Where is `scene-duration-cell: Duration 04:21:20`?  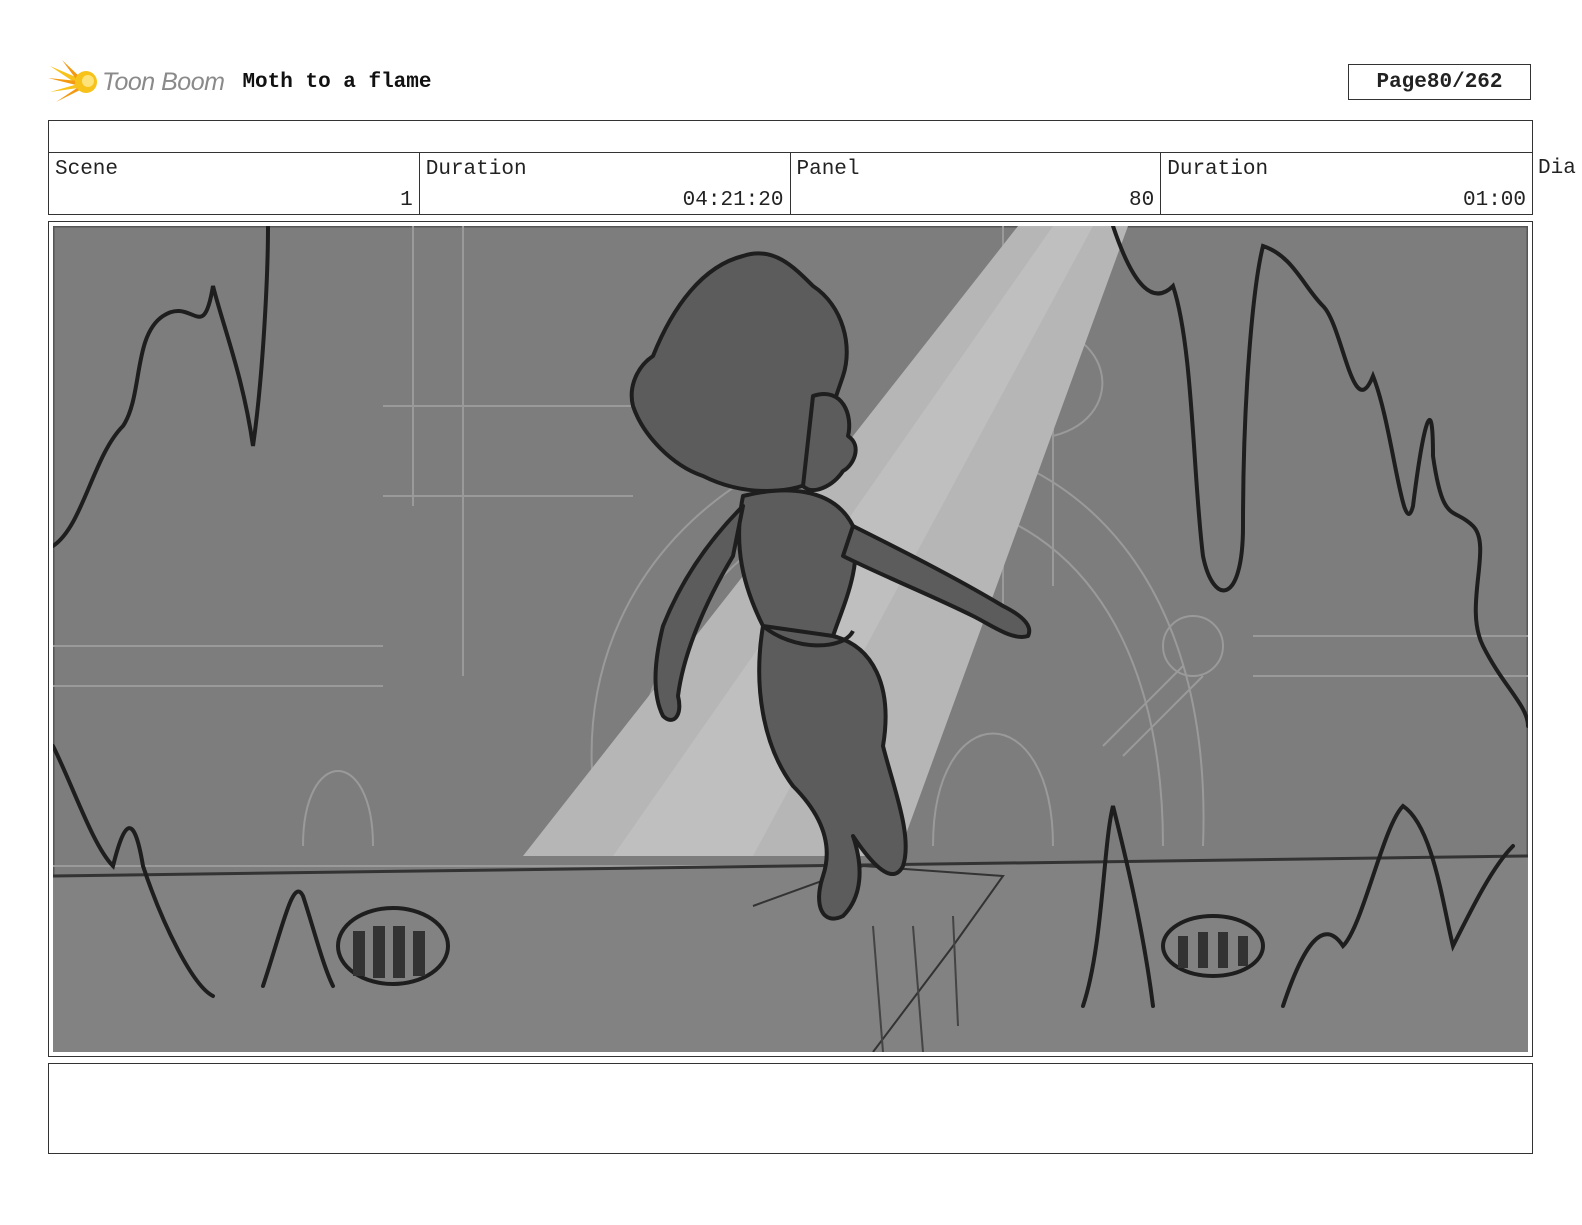
scene-duration-cell: Duration 04:21:20 is located at coordinates (605, 183).